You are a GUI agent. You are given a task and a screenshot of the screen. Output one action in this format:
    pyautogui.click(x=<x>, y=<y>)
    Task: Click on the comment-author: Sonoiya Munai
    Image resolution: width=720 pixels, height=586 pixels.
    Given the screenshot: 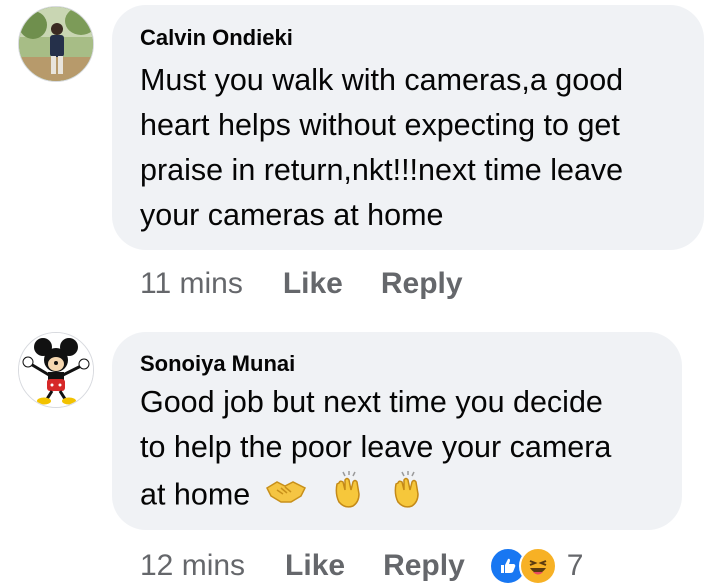 What is the action you would take?
    pyautogui.click(x=217, y=364)
    